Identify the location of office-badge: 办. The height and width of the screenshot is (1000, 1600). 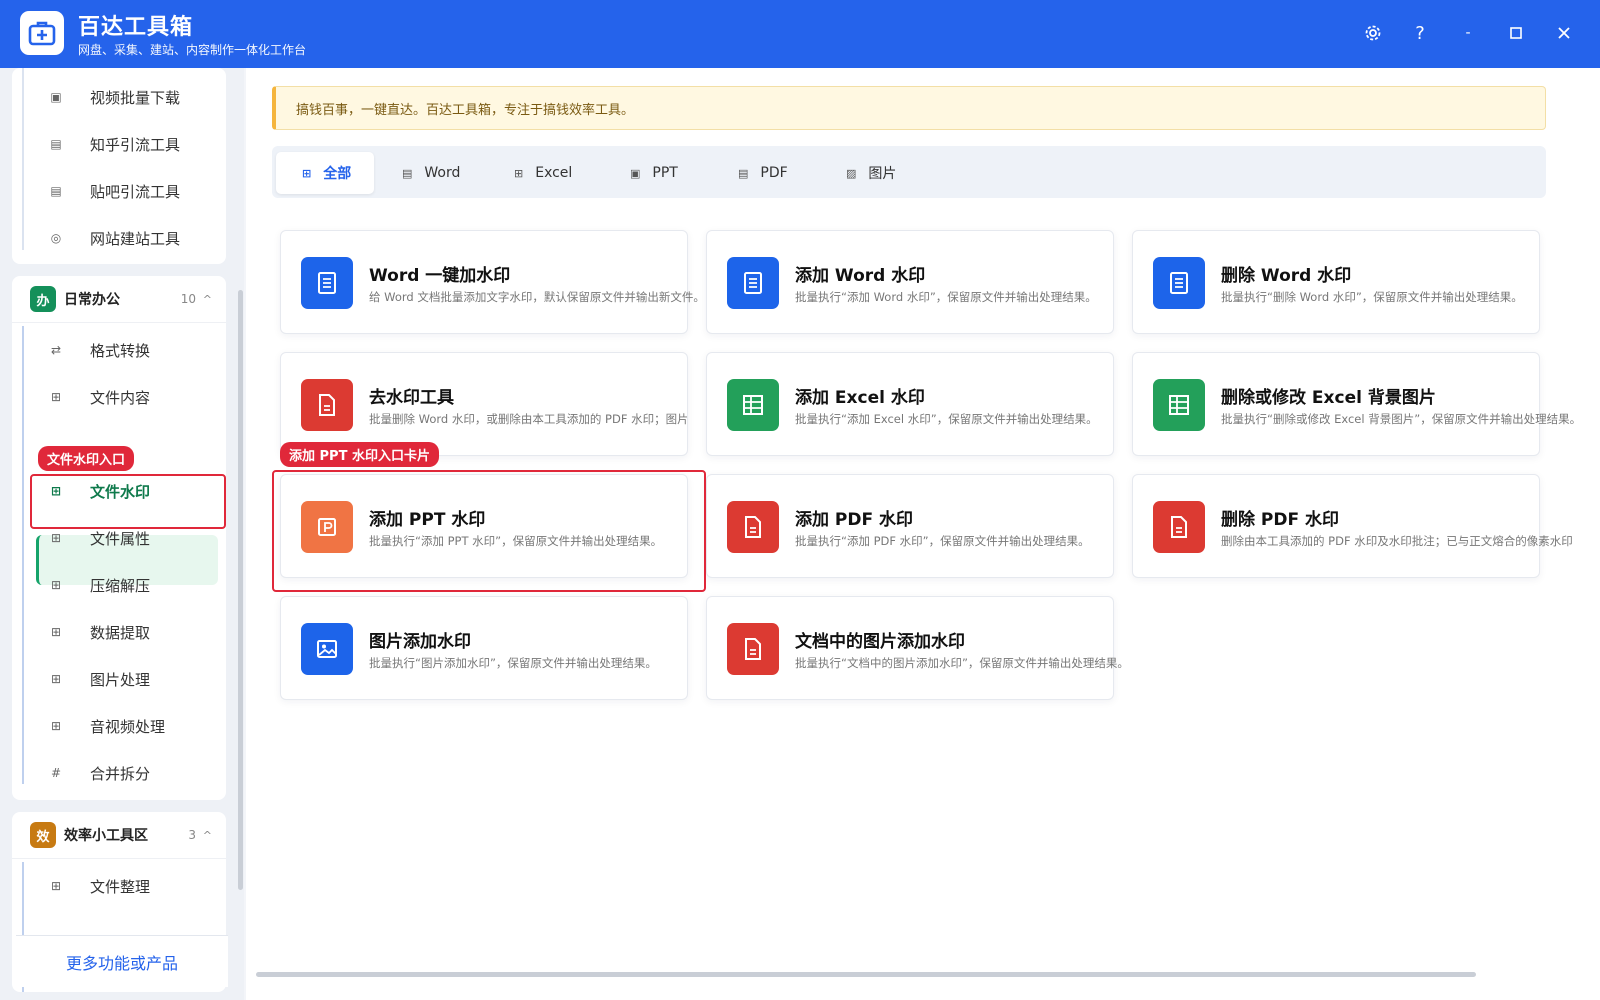
(43, 299).